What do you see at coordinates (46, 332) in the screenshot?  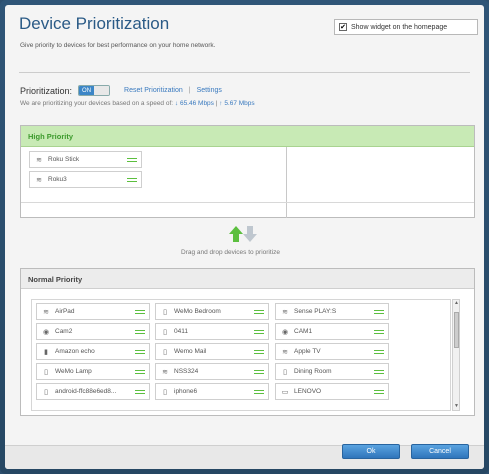 I see `camera-icon: ◉` at bounding box center [46, 332].